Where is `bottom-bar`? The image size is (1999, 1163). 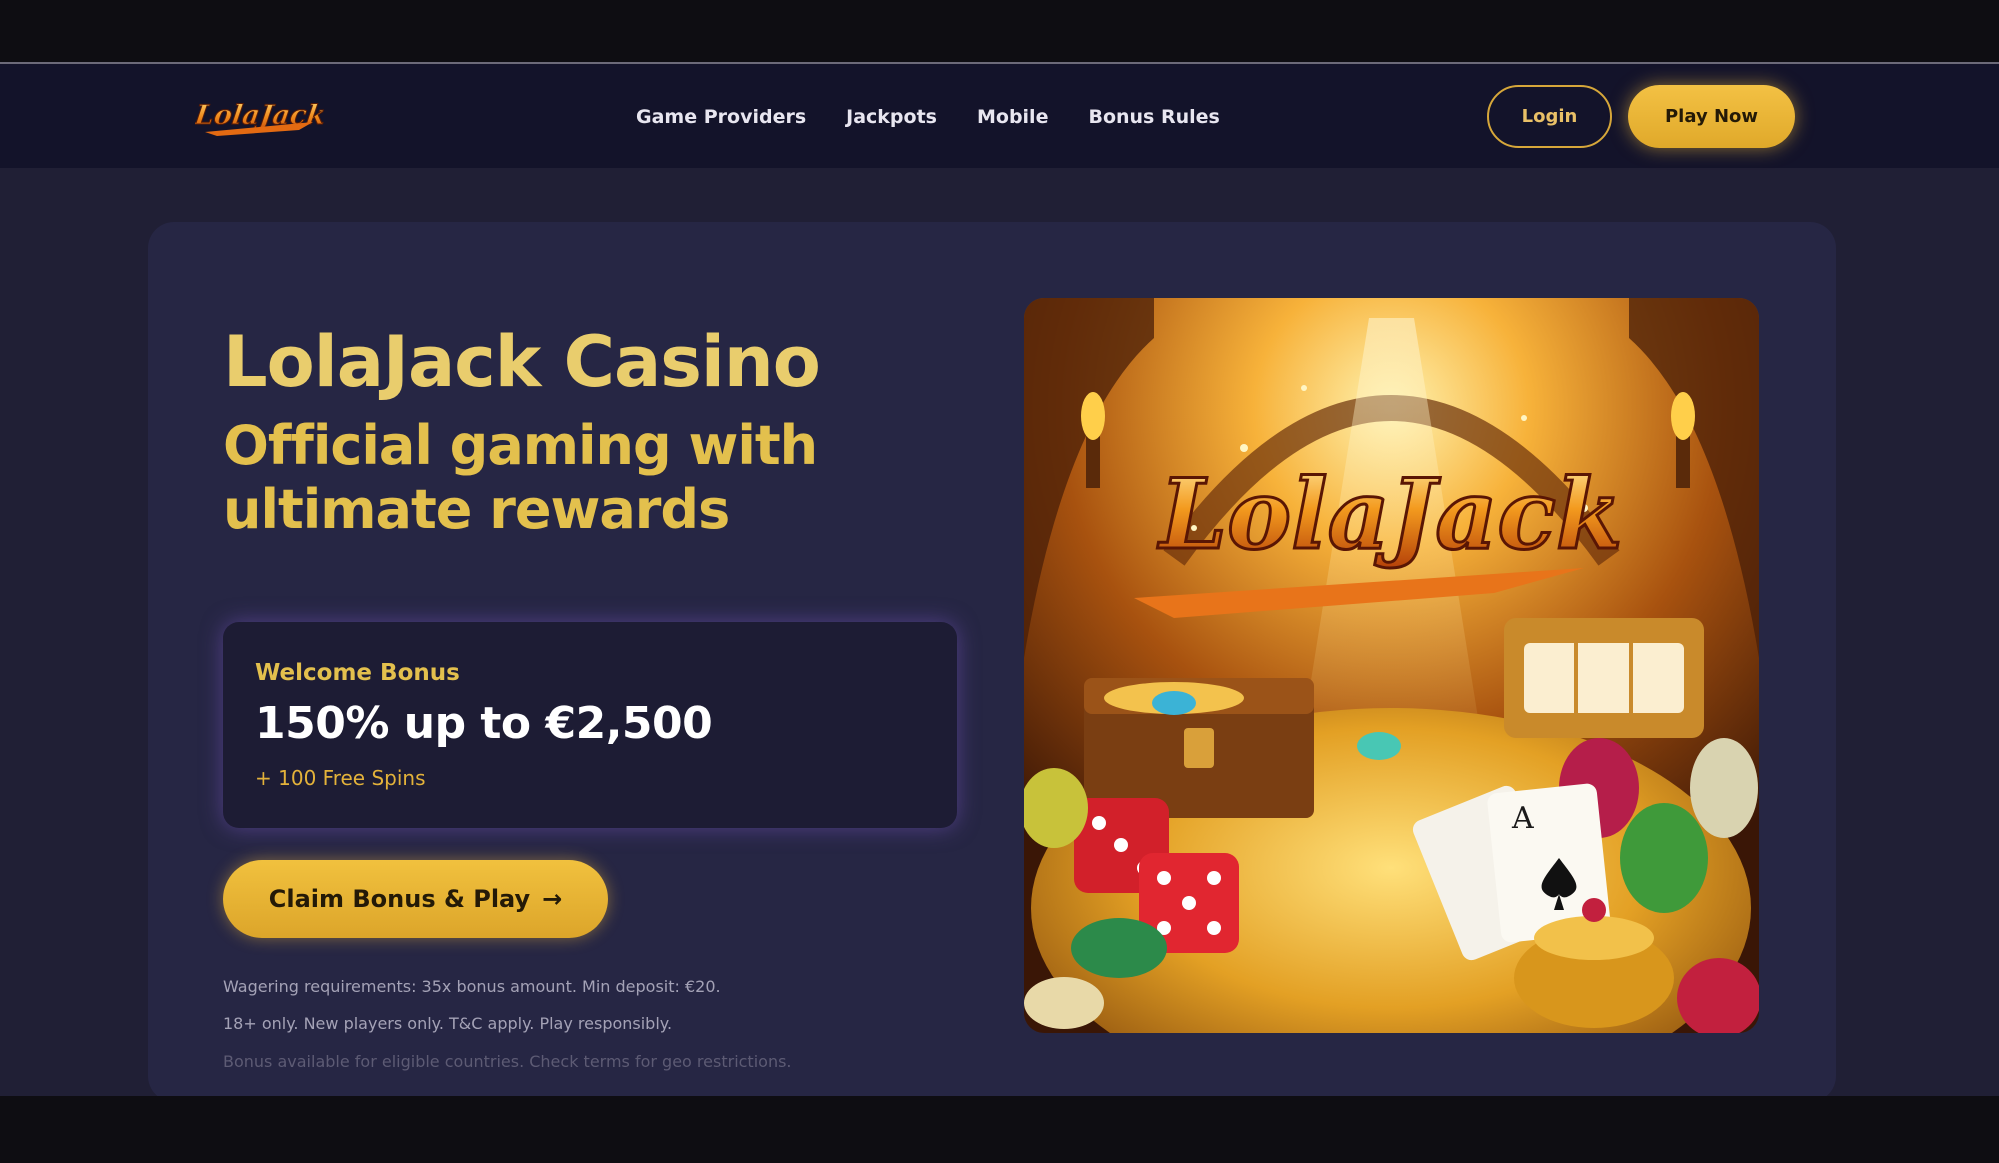
bottom-bar is located at coordinates (999, 1129).